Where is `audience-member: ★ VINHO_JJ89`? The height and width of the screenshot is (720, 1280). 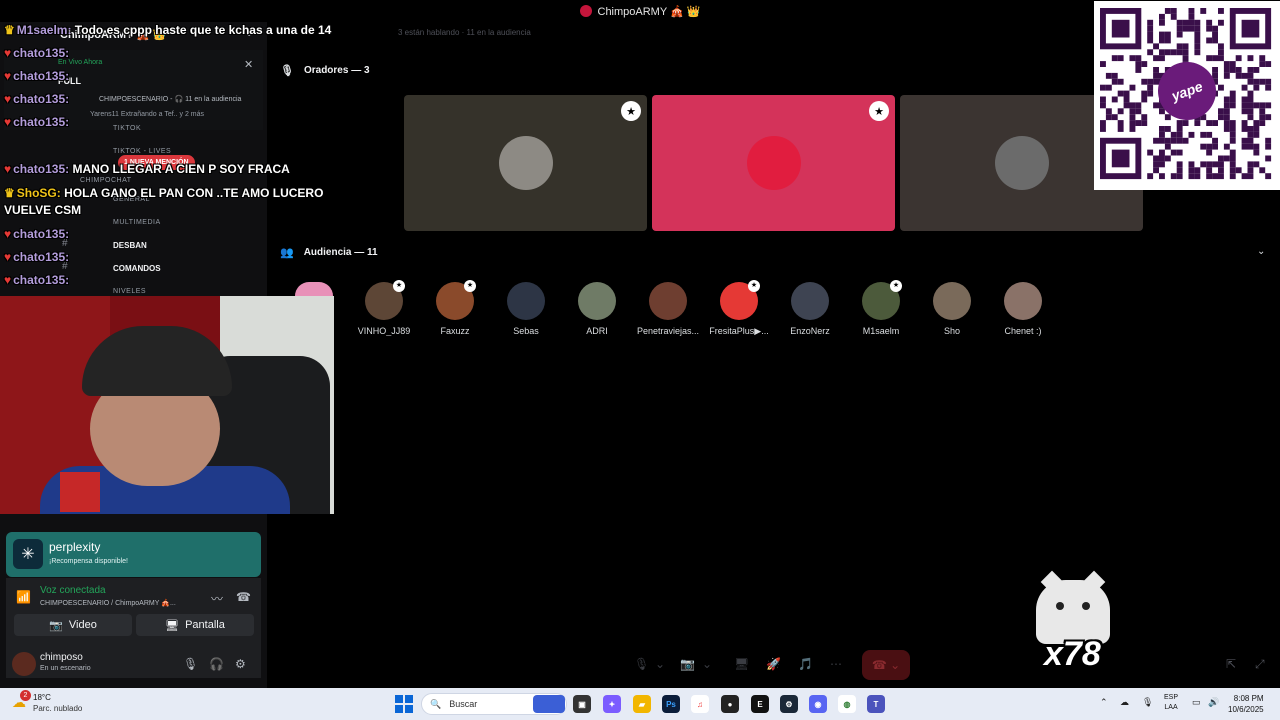
audience-member: ★ VINHO_JJ89 is located at coordinates (384, 308).